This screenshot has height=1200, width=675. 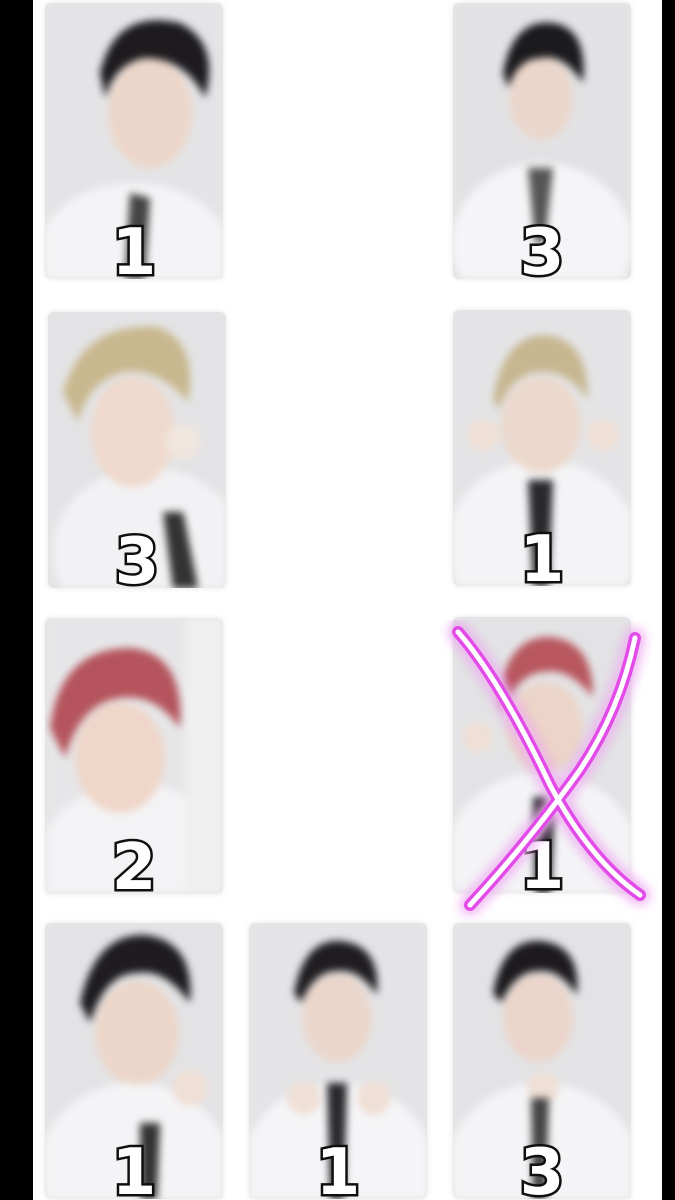 What do you see at coordinates (134, 863) in the screenshot?
I see `quantity-label: 2` at bounding box center [134, 863].